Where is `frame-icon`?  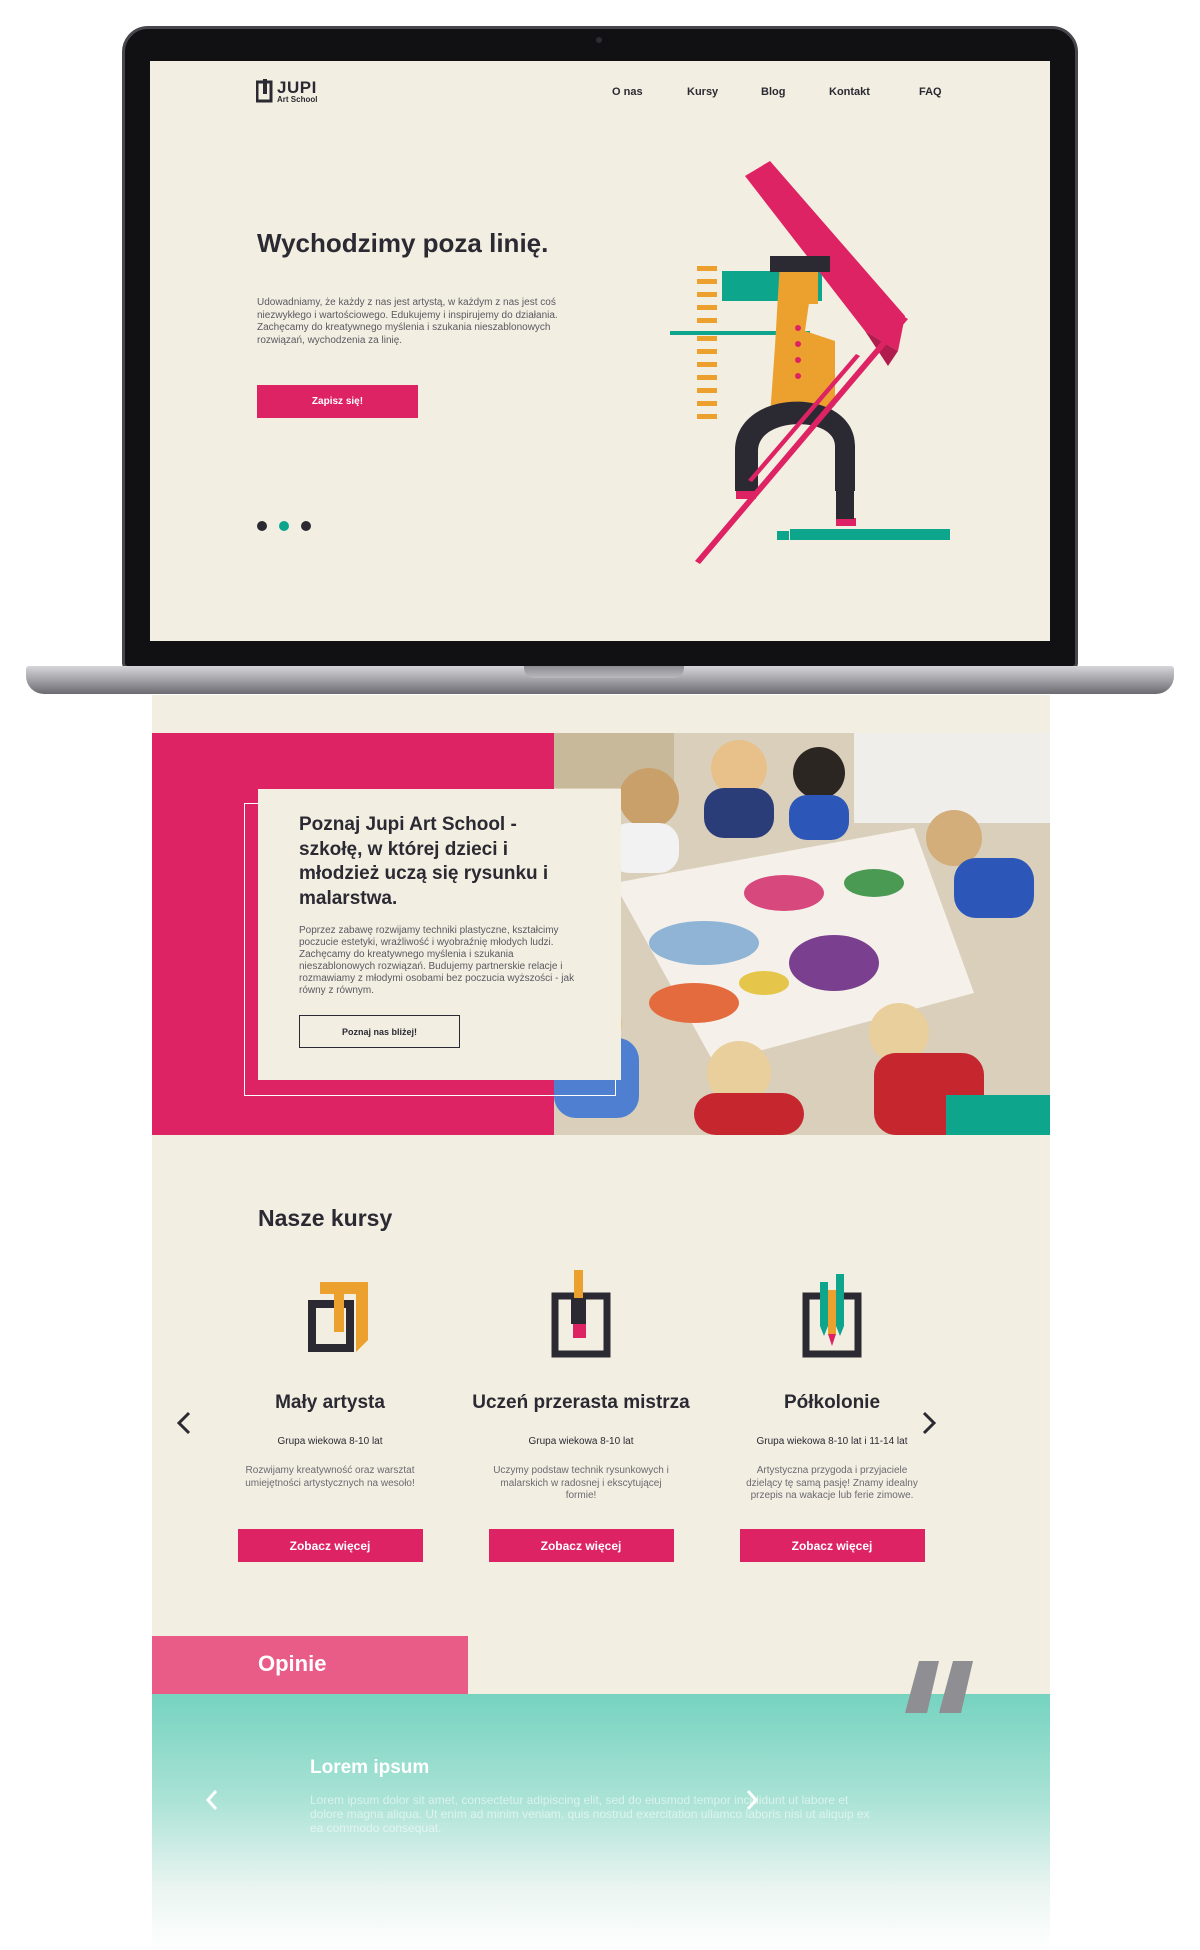
frame-icon is located at coordinates (338, 1317).